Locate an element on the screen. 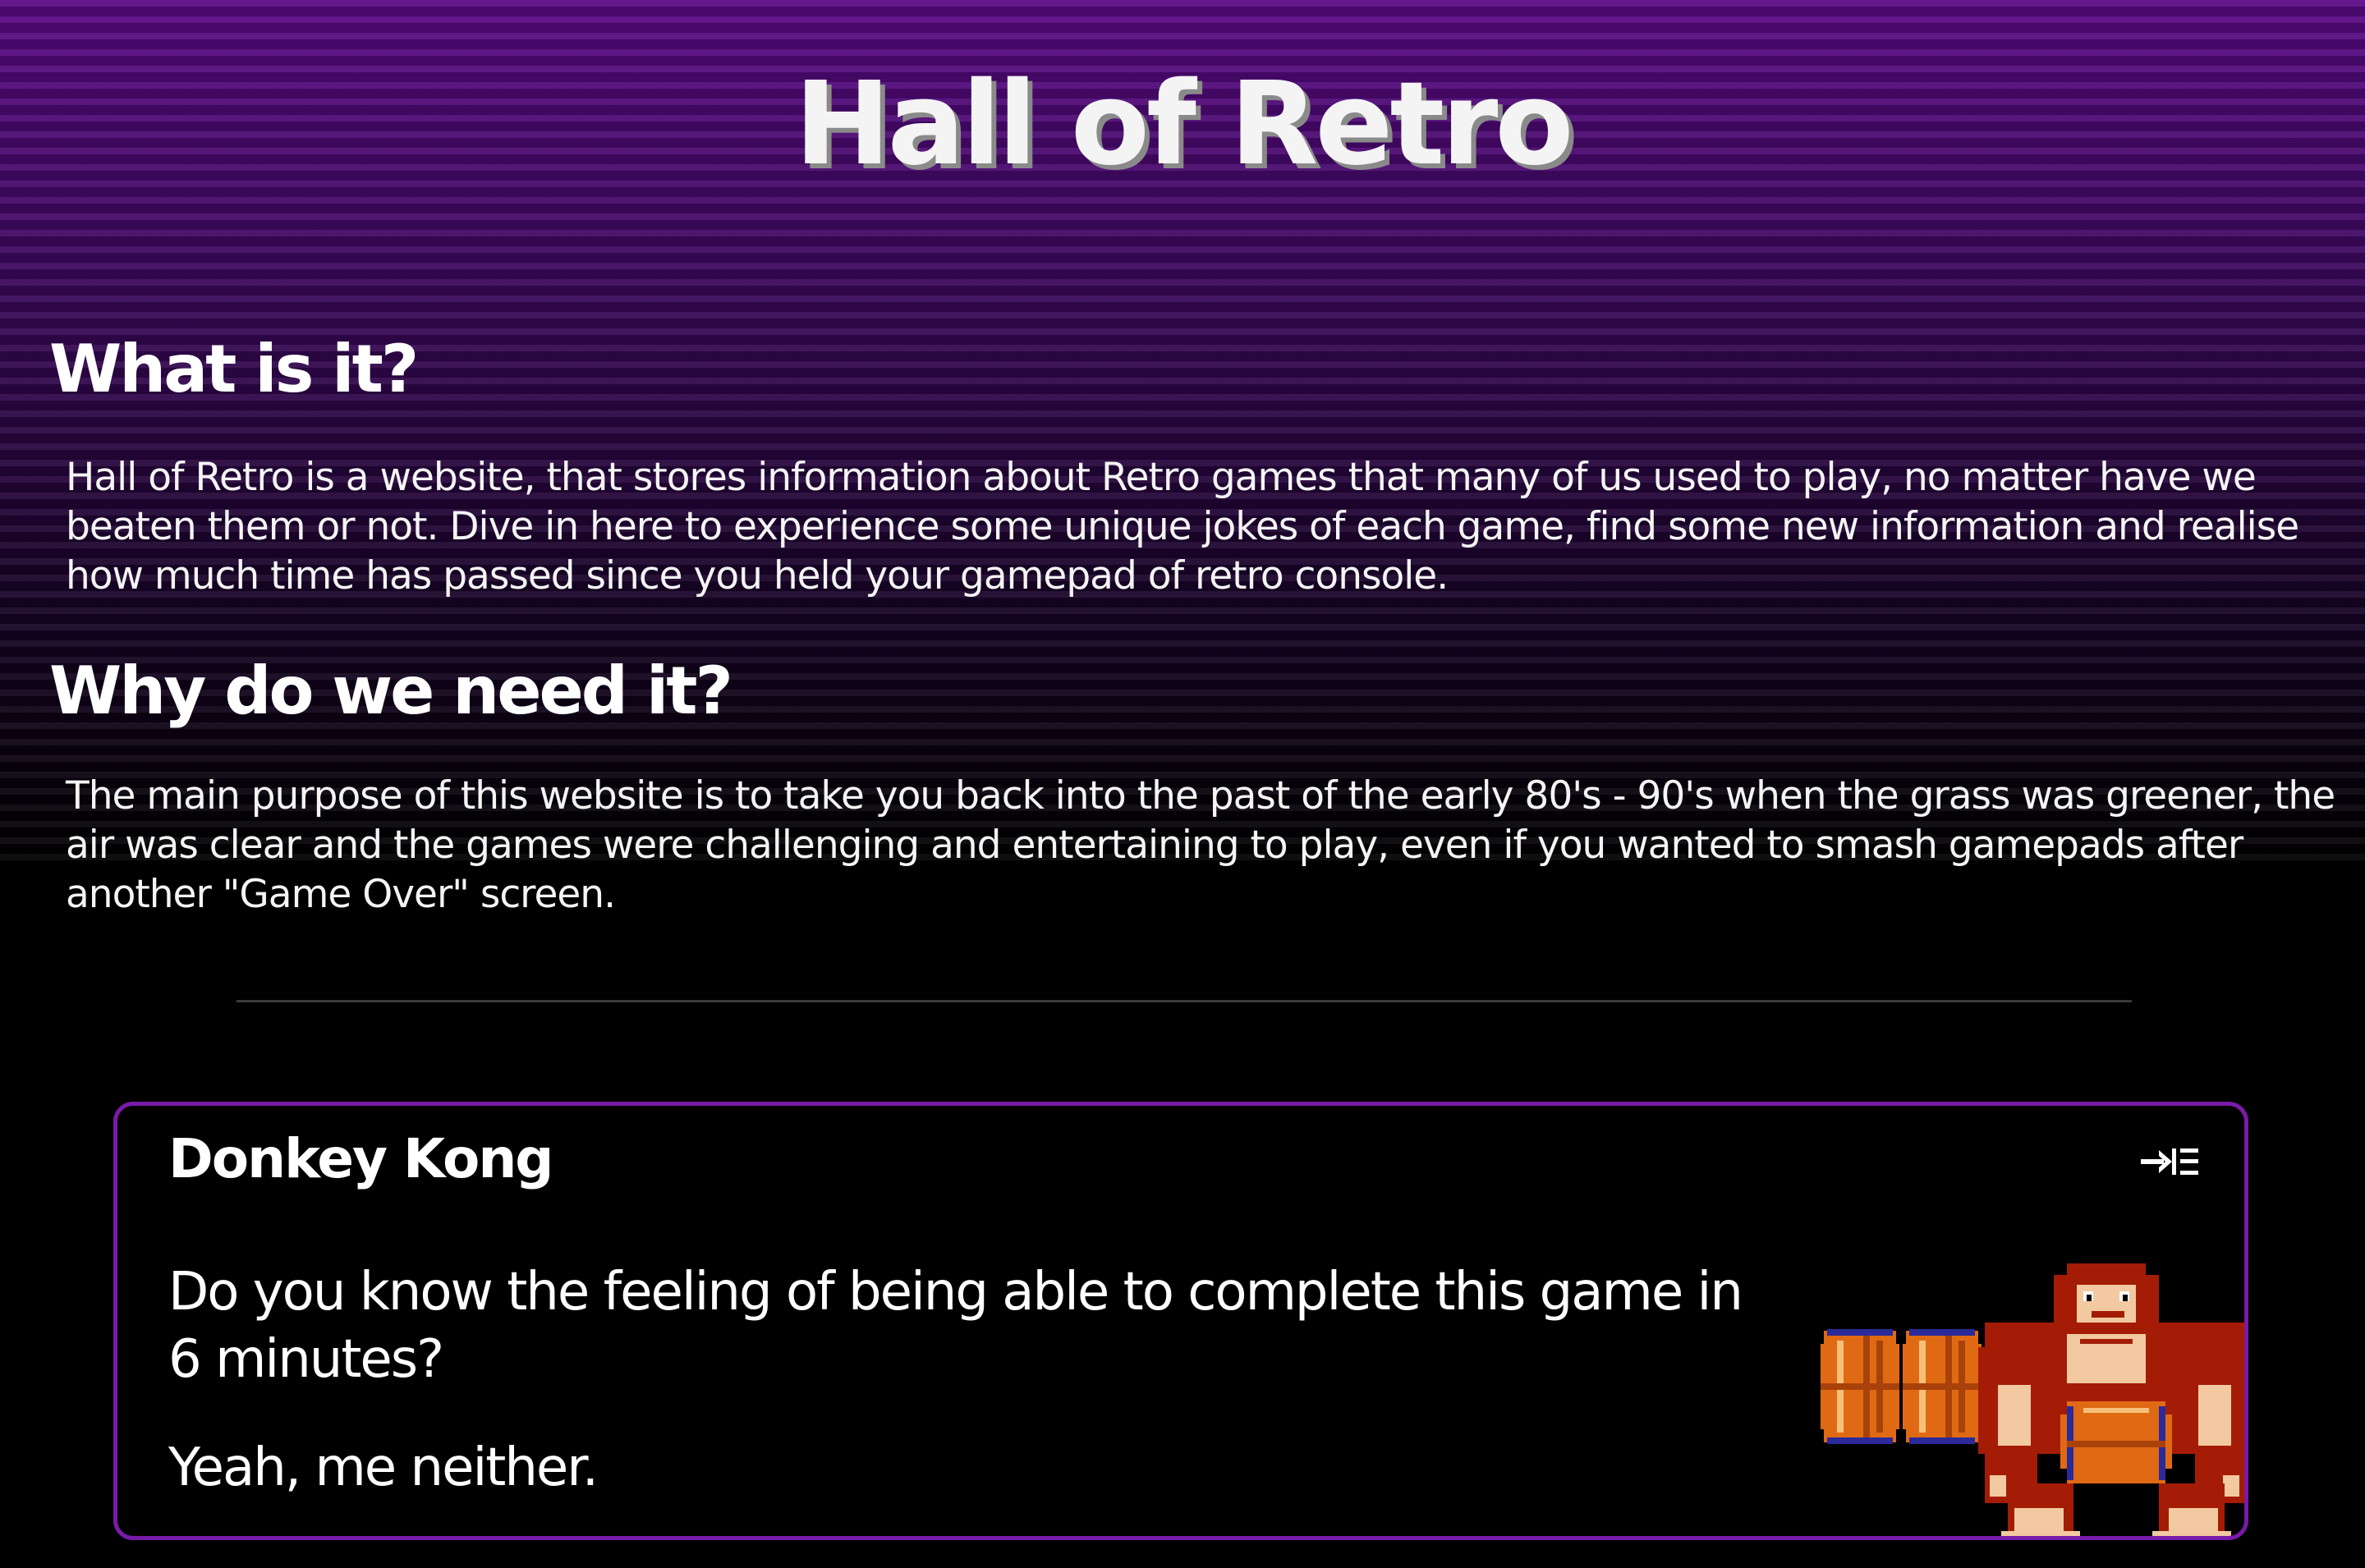  game-card-answer: Yeah, me neither. is located at coordinates (384, 1467).